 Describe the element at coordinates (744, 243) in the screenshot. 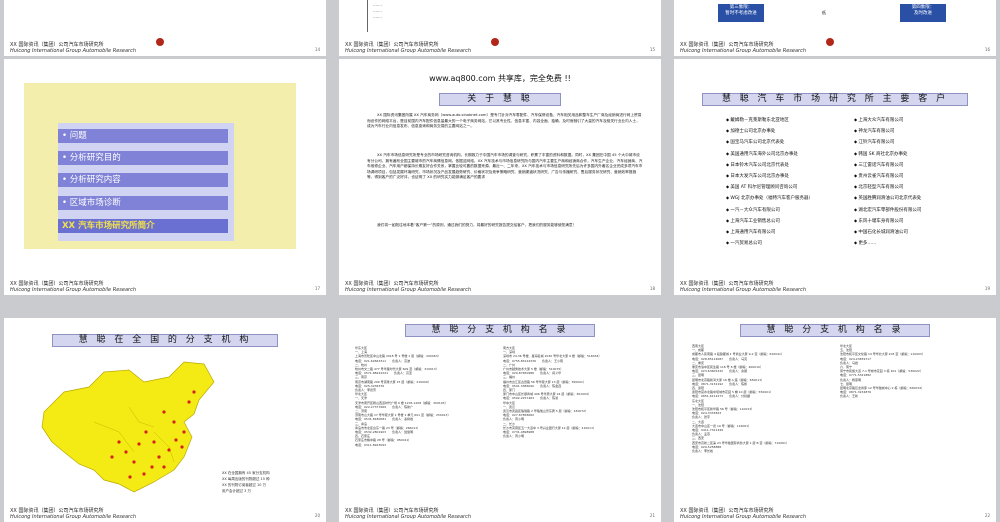

I see `client-item: 一汽贸易总公司` at that location.